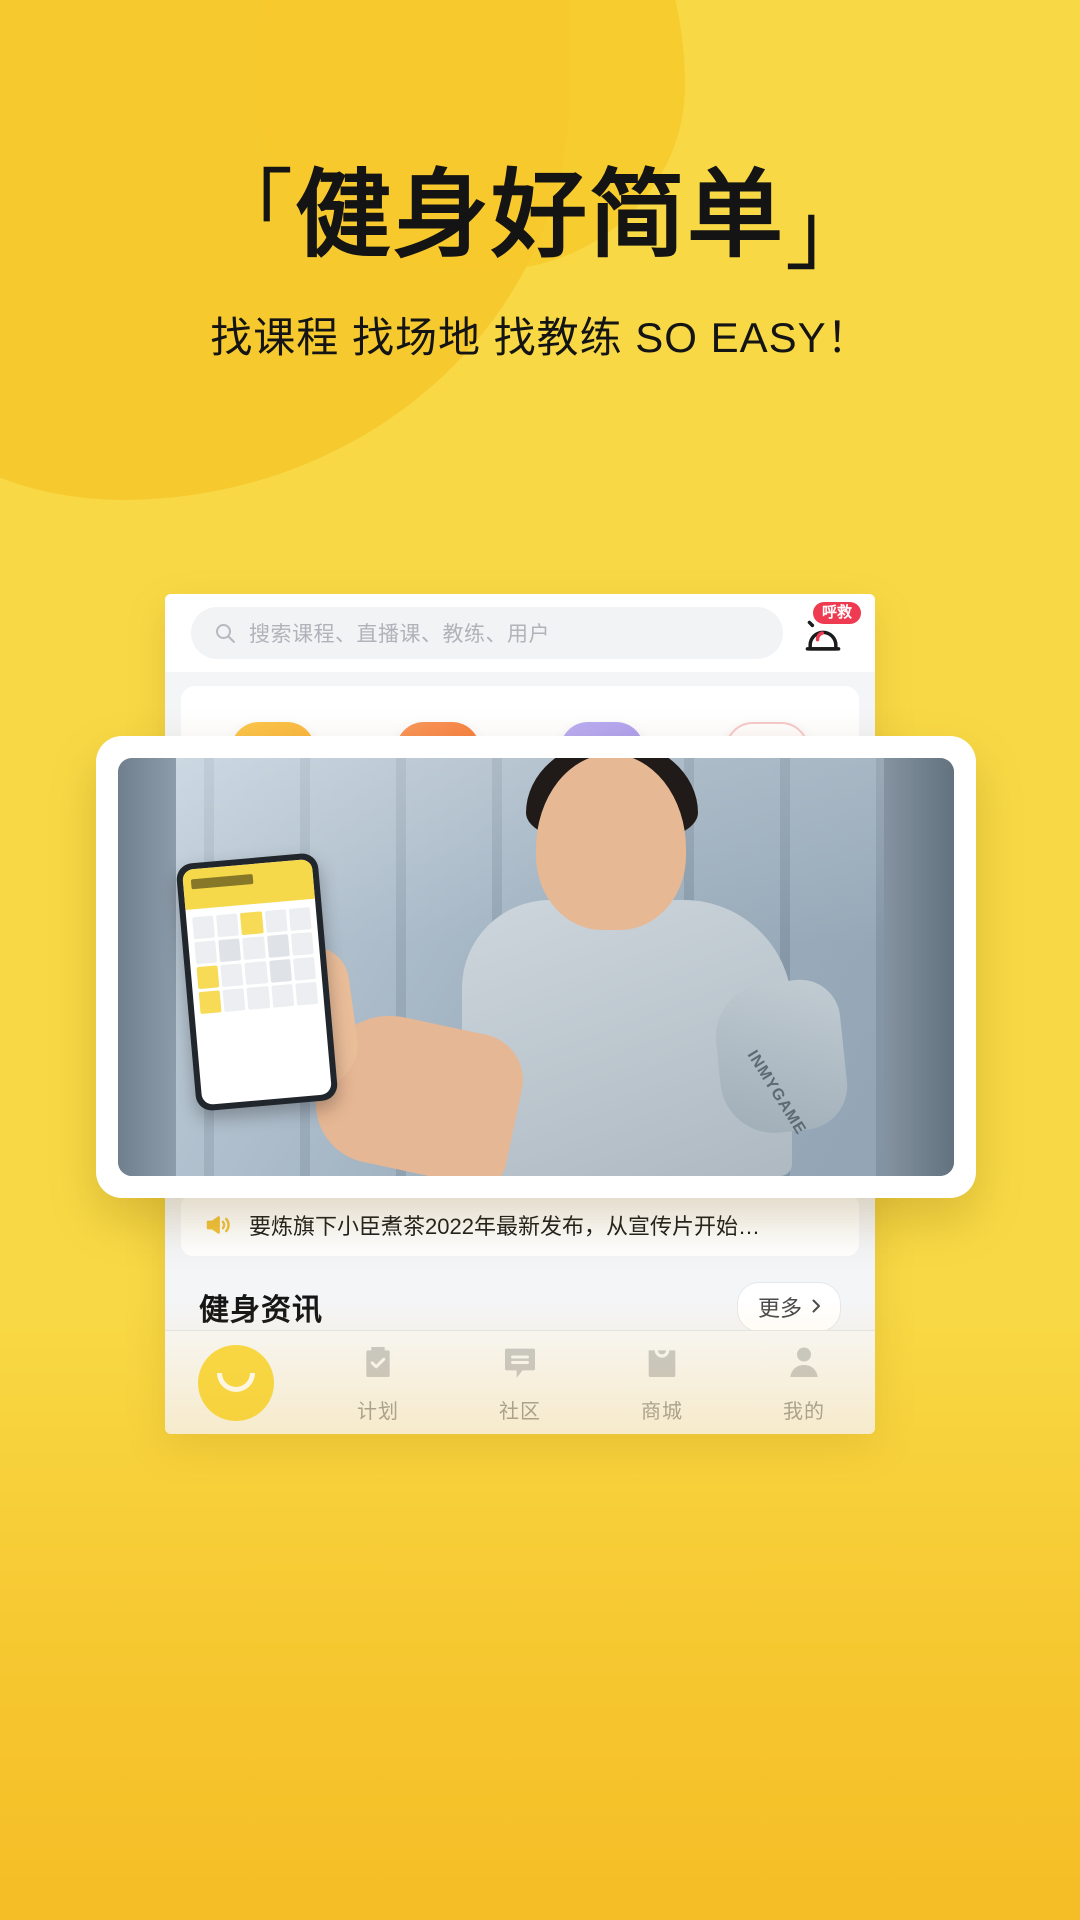 Image resolution: width=1080 pixels, height=1920 pixels. What do you see at coordinates (829, 632) in the screenshot?
I see `emergency-alarm-button: 呼救` at bounding box center [829, 632].